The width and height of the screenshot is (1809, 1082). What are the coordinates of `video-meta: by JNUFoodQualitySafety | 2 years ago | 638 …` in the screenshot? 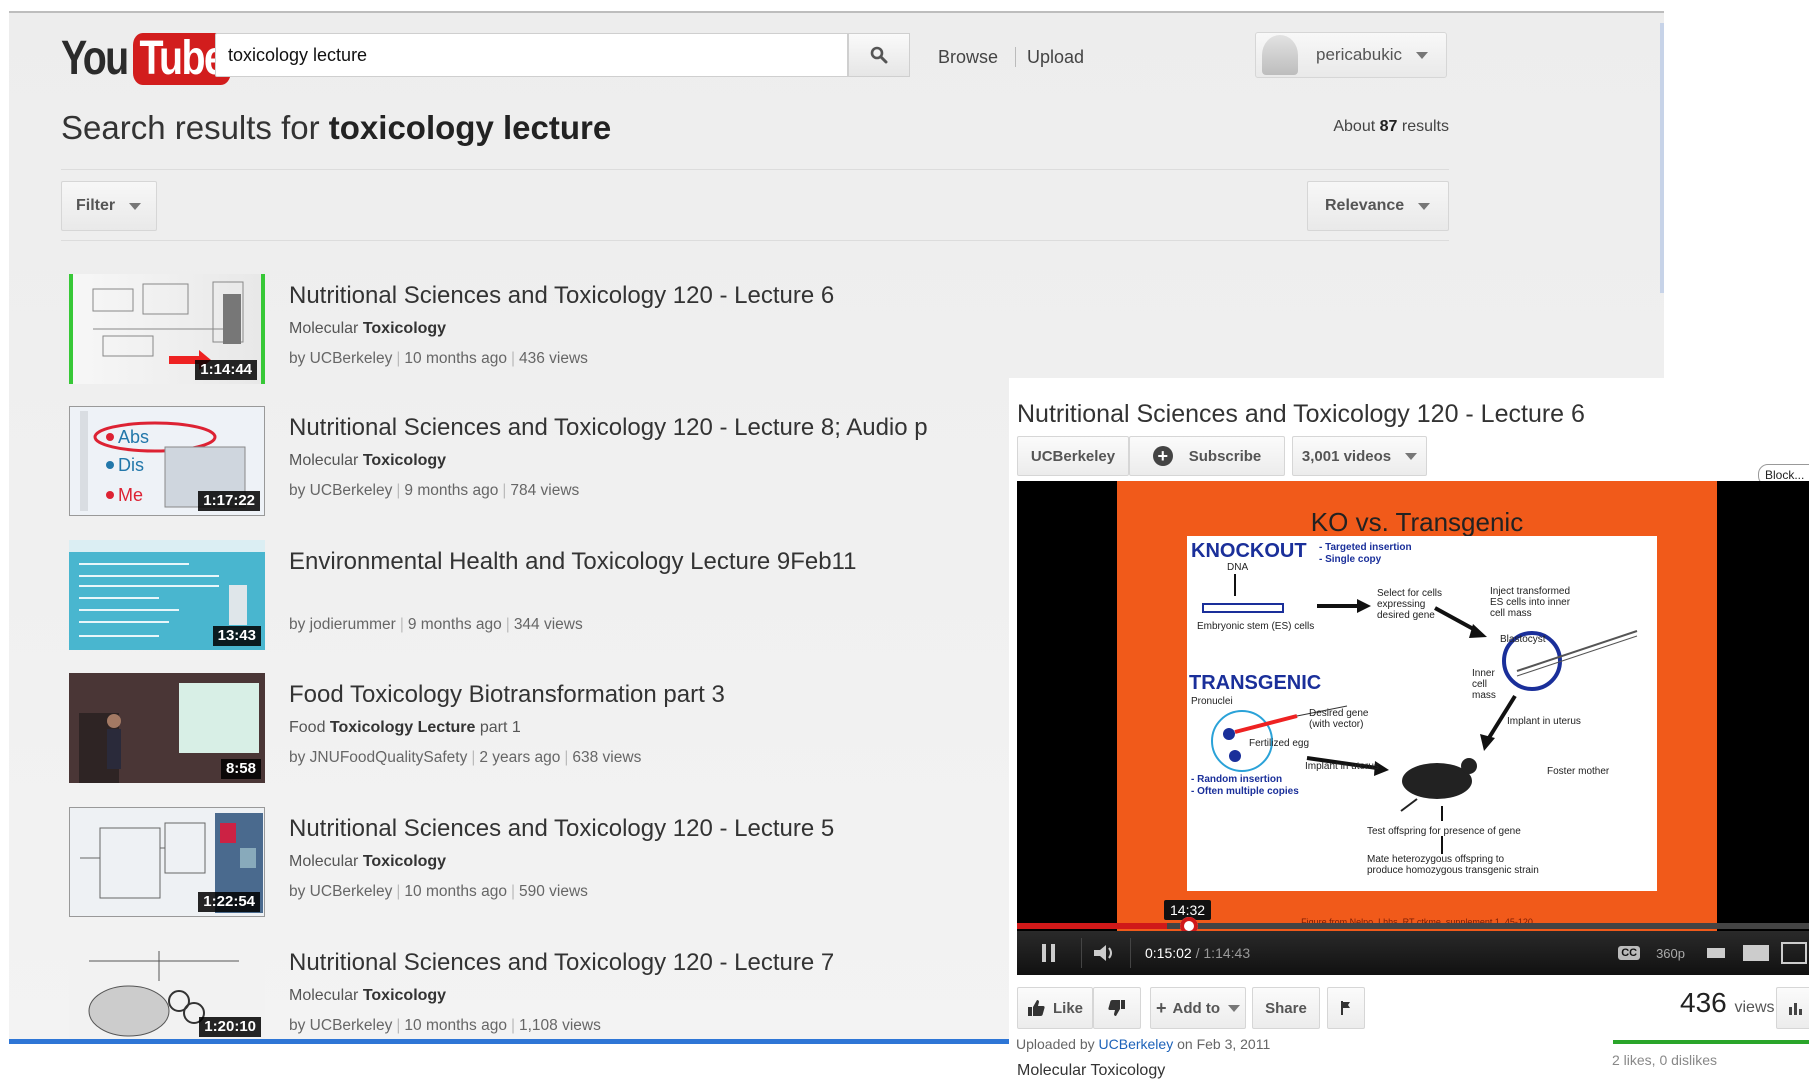 It's located at (465, 758).